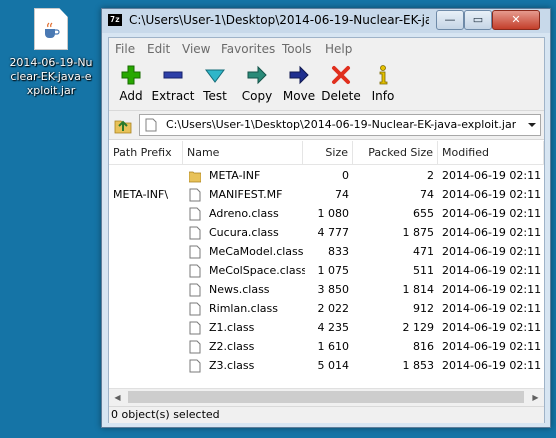  Describe the element at coordinates (297, 49) in the screenshot. I see `menu-tools: Tools` at that location.